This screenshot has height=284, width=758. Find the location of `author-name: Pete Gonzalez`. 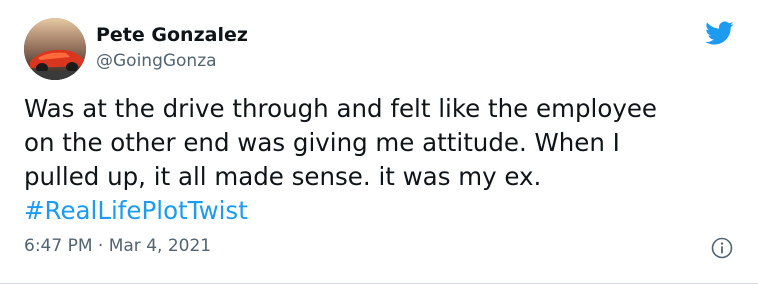

author-name: Pete Gonzalez is located at coordinates (172, 35).